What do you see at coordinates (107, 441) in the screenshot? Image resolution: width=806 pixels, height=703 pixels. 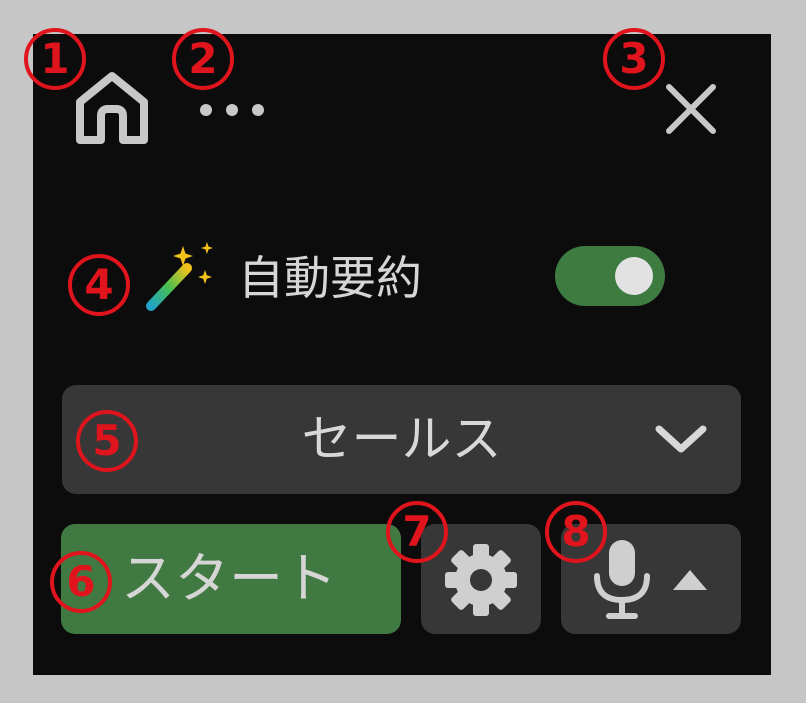 I see `annotation-5: 5` at bounding box center [107, 441].